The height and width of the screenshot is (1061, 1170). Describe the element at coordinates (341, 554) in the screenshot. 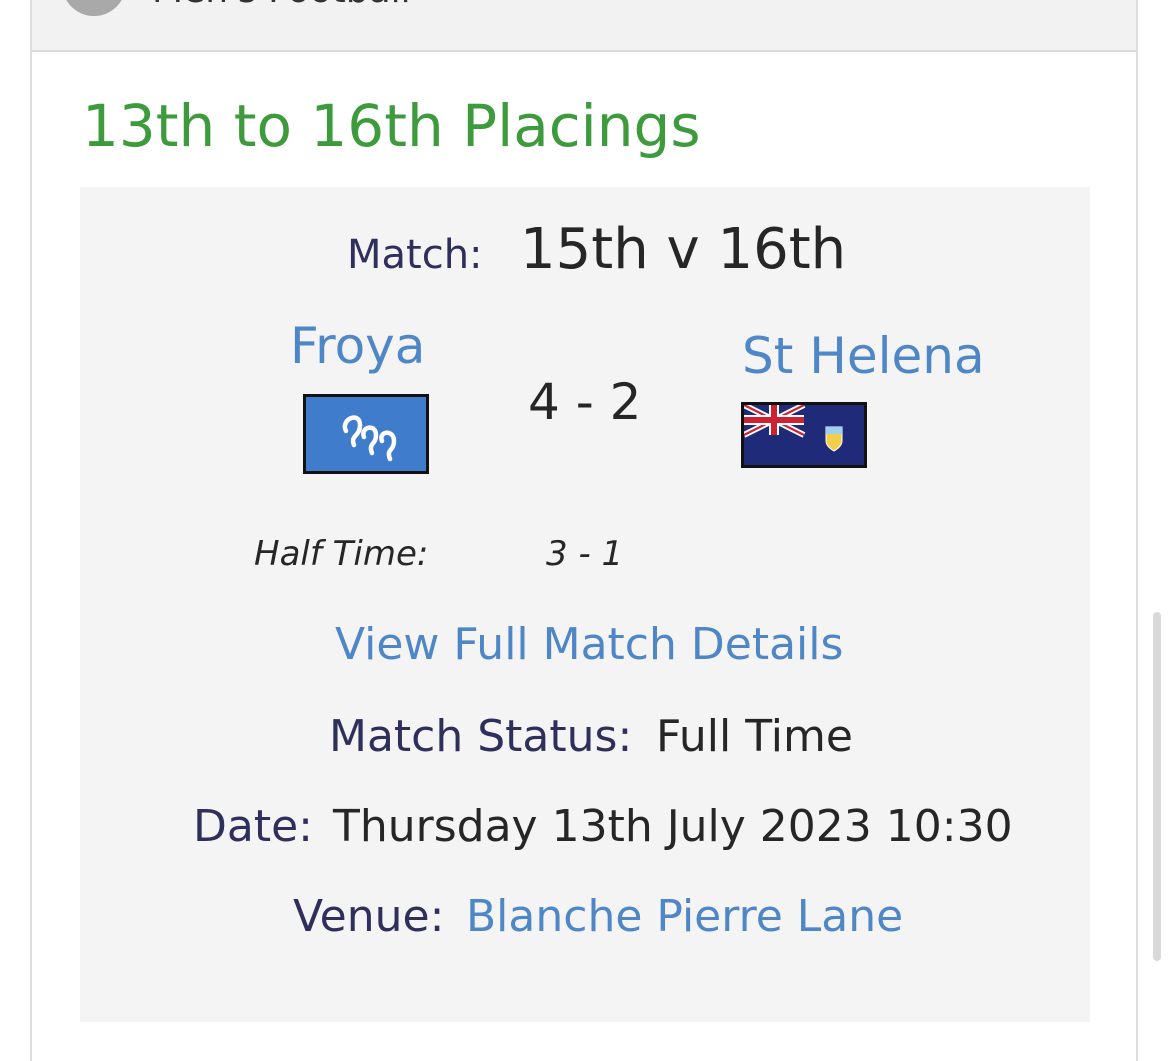

I see `half-time-label: Half Time:` at that location.